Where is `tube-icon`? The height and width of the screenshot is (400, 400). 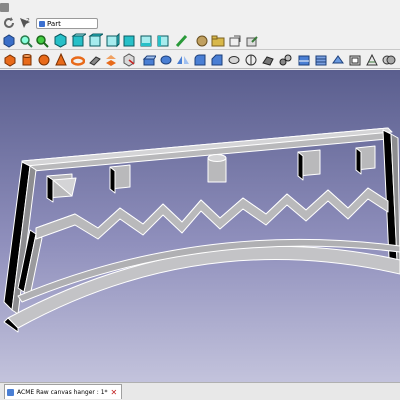
tube-icon is located at coordinates (95, 59).